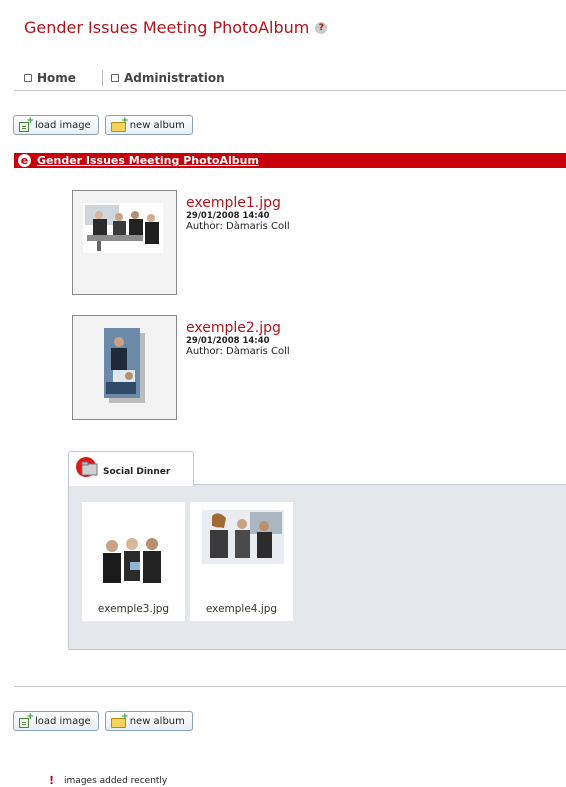  I want to click on recent-images-label: images added recently, so click(116, 780).